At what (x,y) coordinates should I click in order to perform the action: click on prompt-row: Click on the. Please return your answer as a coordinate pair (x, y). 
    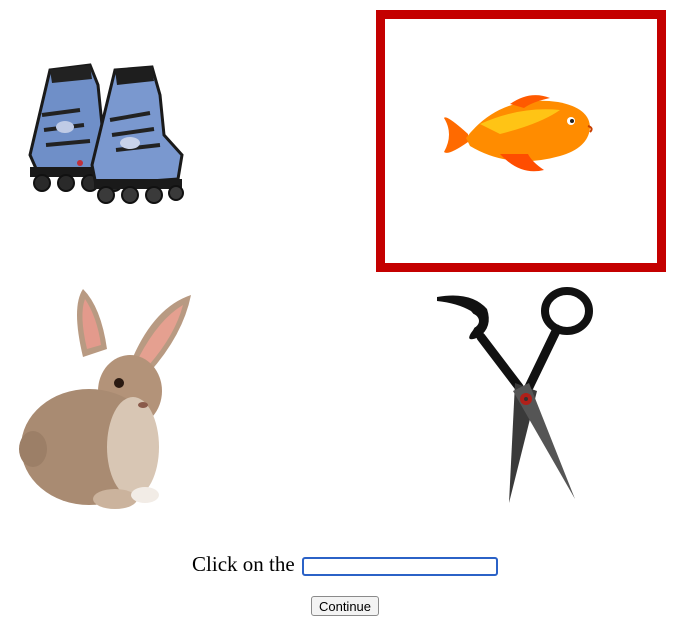
    Looking at the image, I should click on (345, 564).